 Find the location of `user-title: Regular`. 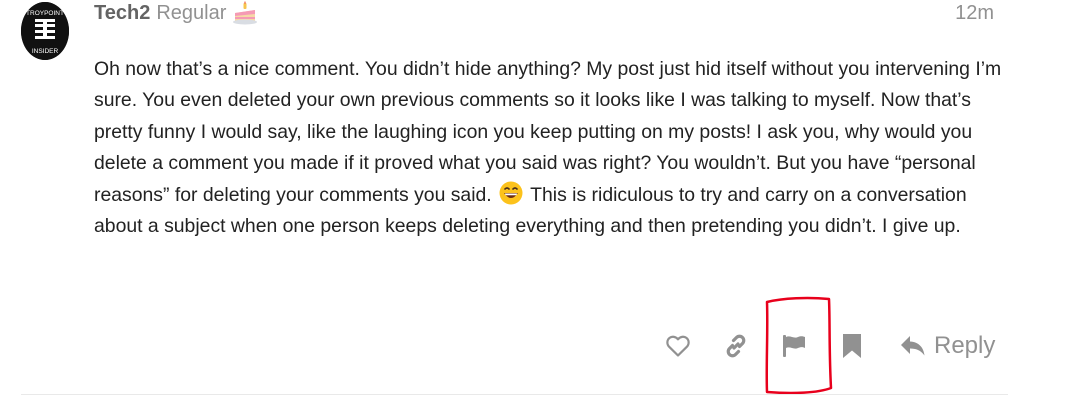

user-title: Regular is located at coordinates (191, 12).